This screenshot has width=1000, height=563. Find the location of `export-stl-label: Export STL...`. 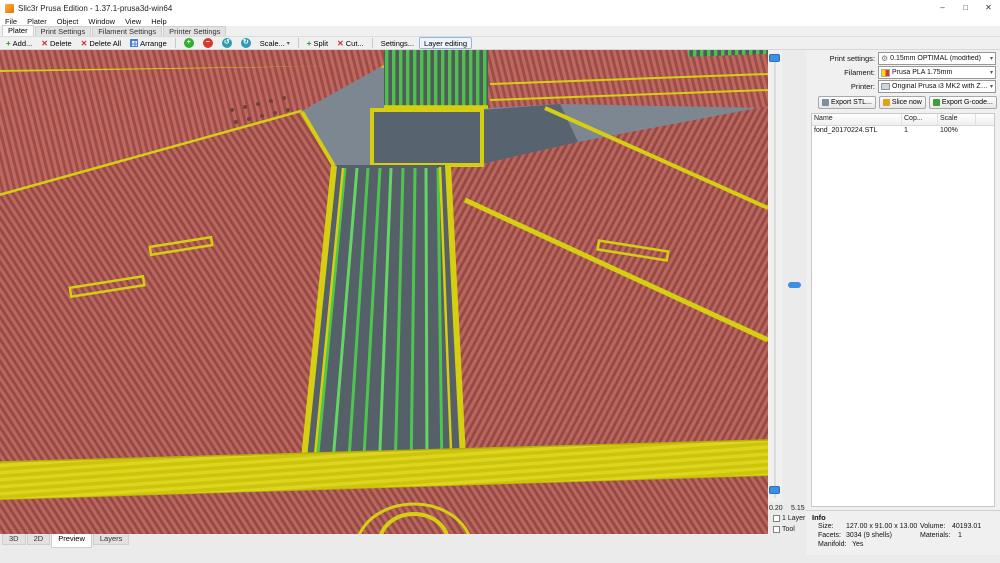

export-stl-label: Export STL... is located at coordinates (851, 102).